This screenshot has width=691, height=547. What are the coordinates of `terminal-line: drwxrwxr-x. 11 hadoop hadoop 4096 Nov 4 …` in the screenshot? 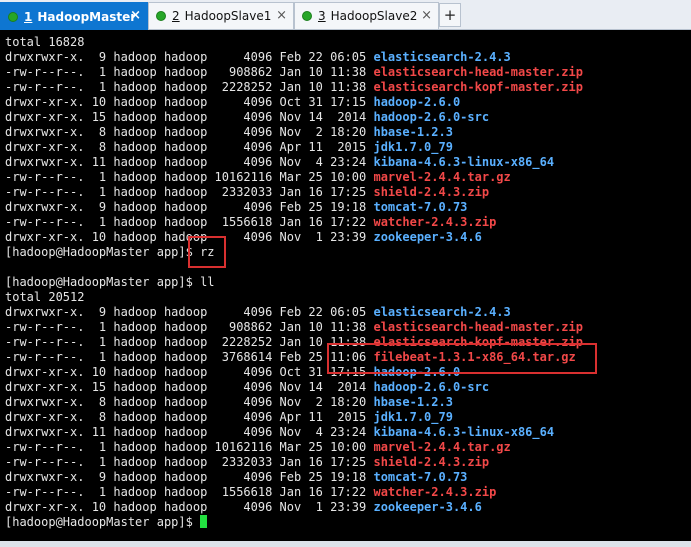 It's located at (279, 162).